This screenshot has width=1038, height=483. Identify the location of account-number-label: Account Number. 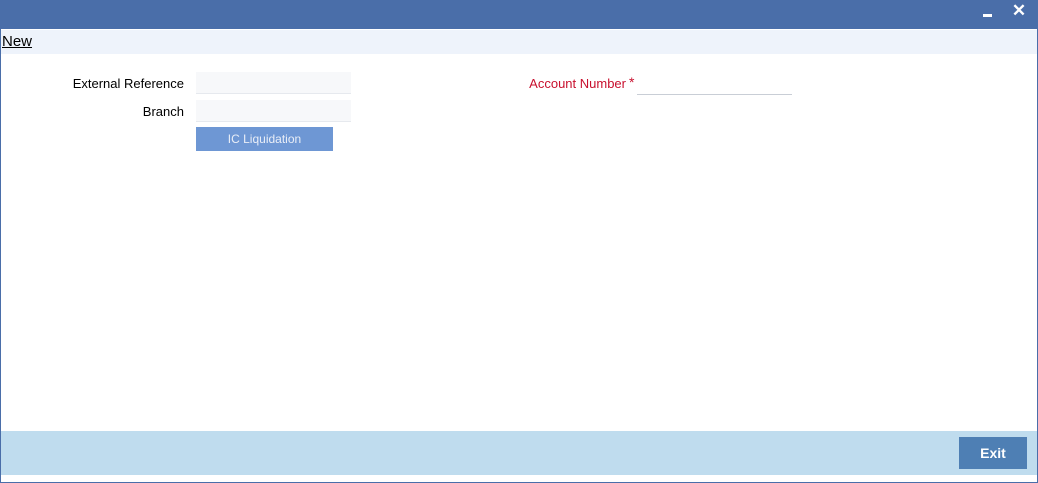
(577, 83).